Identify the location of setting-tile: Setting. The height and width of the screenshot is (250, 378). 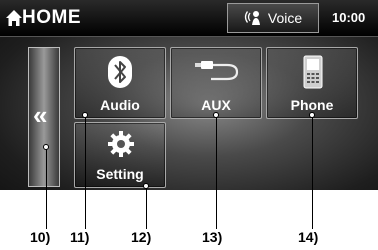
(120, 155).